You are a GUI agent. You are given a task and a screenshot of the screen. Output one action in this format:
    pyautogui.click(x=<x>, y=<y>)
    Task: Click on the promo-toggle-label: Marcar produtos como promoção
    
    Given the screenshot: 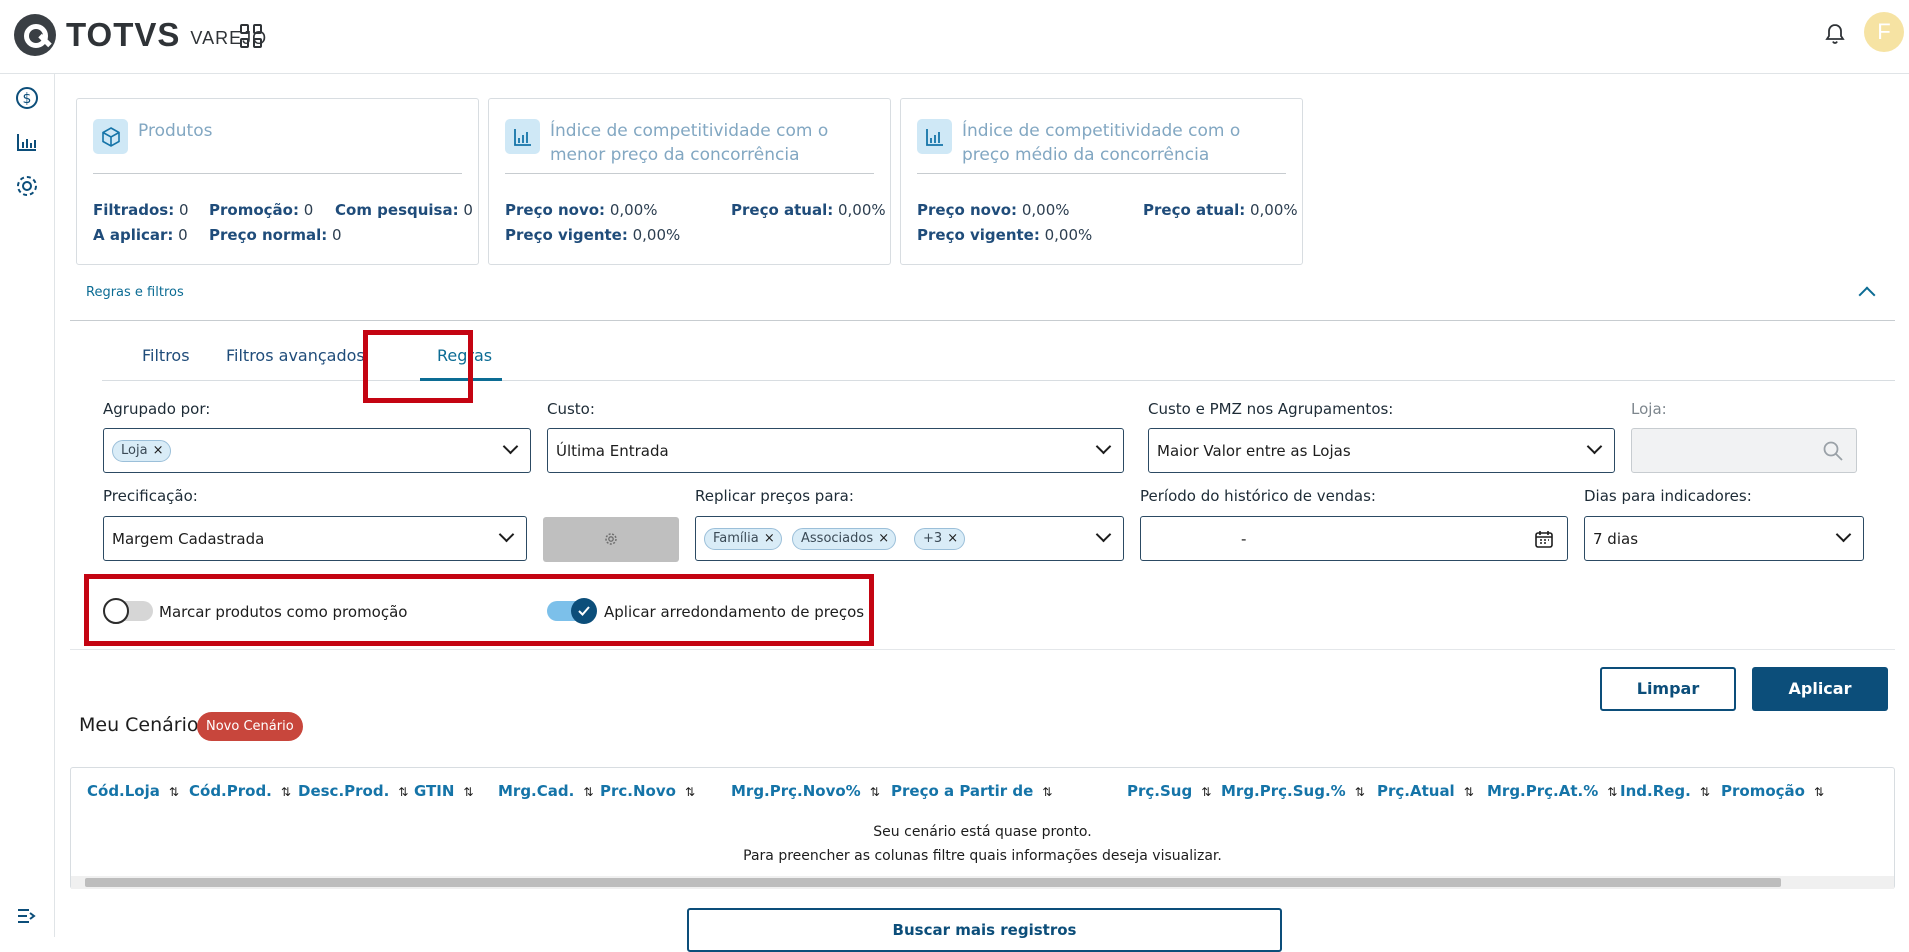 What is the action you would take?
    pyautogui.click(x=283, y=612)
    